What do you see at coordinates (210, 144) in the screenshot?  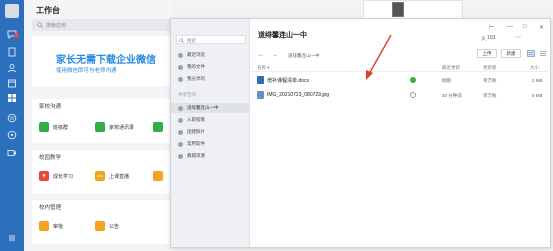 I see `sidebar-item-software: 常用软件` at bounding box center [210, 144].